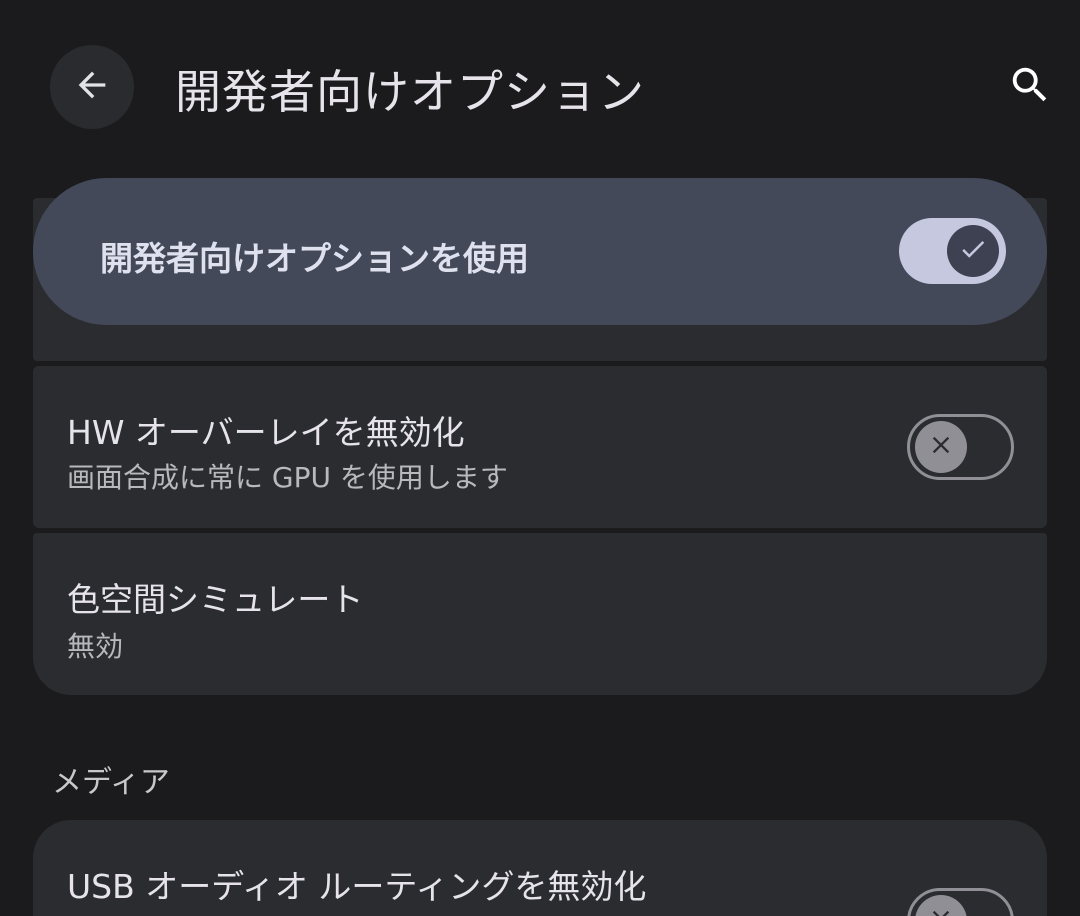 This screenshot has width=1080, height=916. What do you see at coordinates (314, 258) in the screenshot?
I see `main-switch-label: 開発者向けオプションを使用` at bounding box center [314, 258].